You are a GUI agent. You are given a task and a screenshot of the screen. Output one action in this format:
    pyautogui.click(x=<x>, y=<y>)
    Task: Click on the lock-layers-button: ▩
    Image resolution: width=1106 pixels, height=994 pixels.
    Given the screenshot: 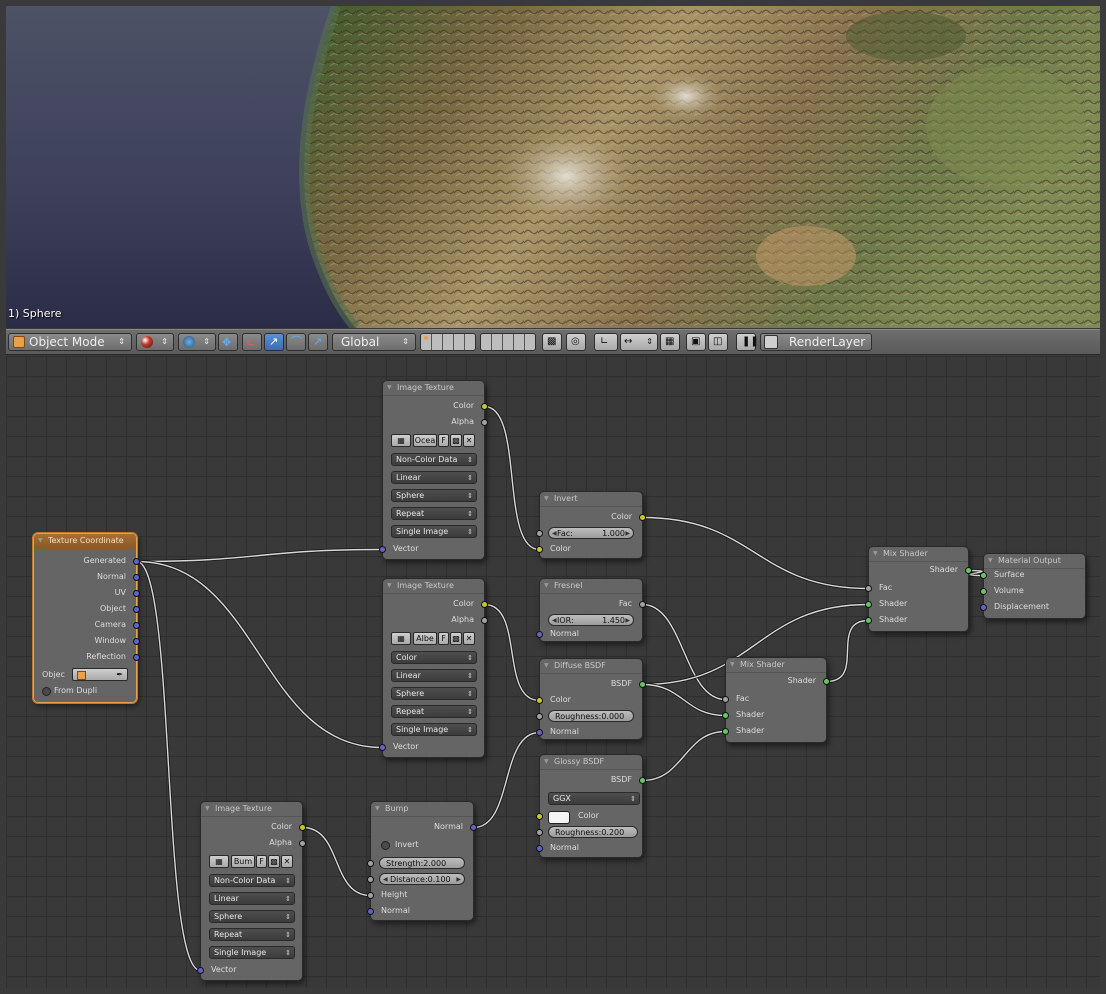 What is the action you would take?
    pyautogui.click(x=552, y=342)
    